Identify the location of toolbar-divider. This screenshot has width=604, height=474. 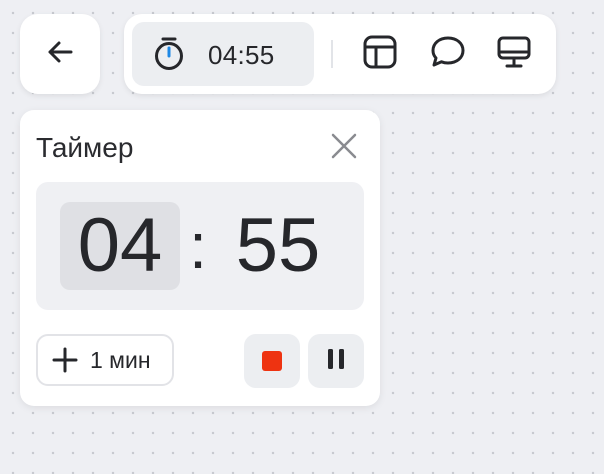
(332, 54).